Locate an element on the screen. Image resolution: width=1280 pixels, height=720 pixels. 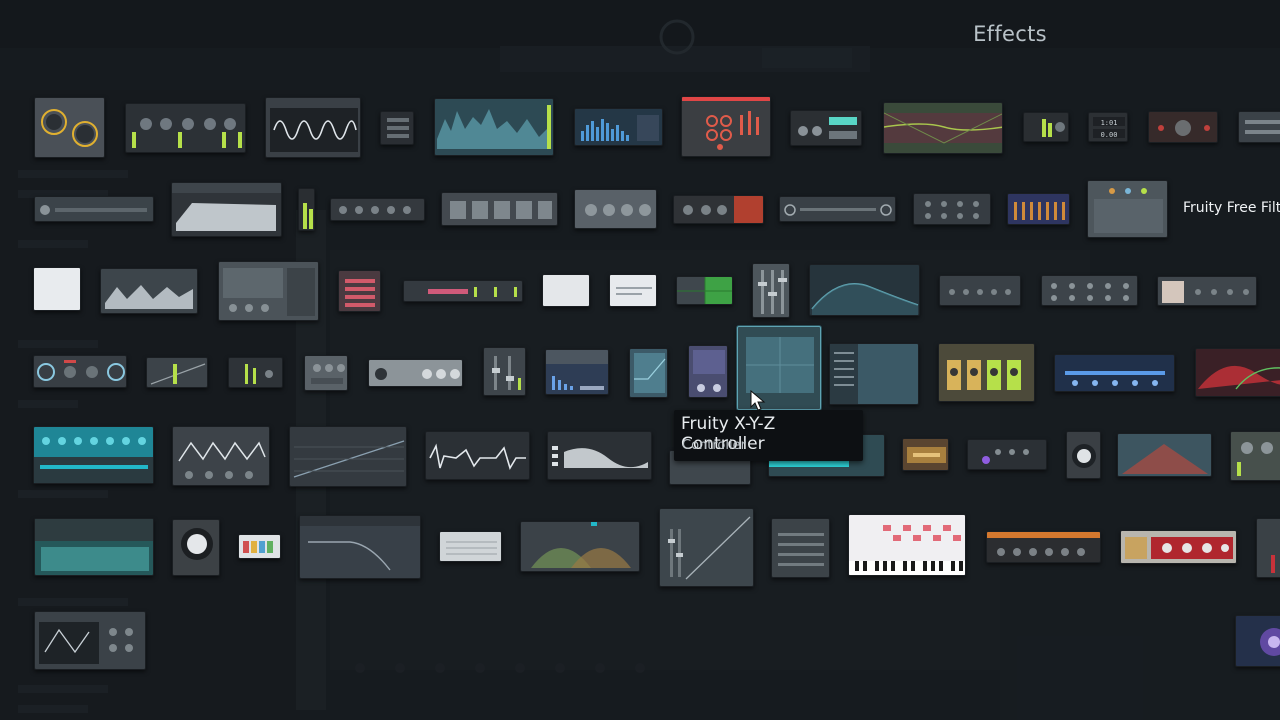
plugin-tooltip: Fruity X-Y-Z Controller Controller is located at coordinates (768, 435).